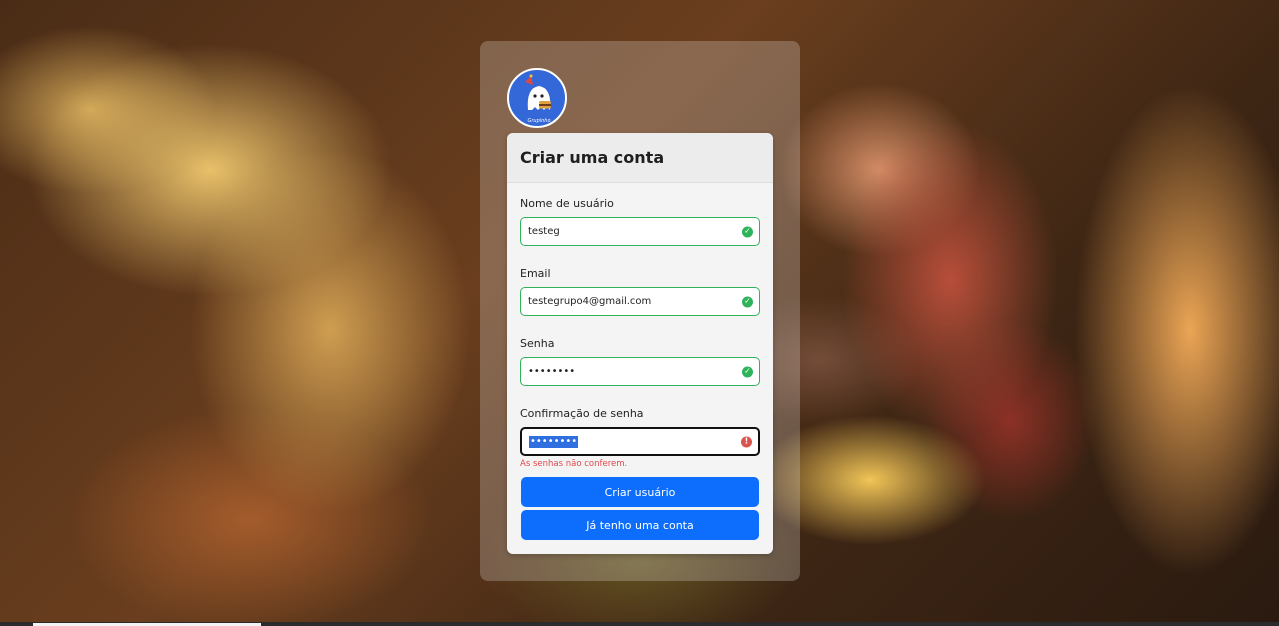 The width and height of the screenshot is (1279, 626). Describe the element at coordinates (640, 371) in the screenshot. I see `password-input: •••••••• ✓` at that location.